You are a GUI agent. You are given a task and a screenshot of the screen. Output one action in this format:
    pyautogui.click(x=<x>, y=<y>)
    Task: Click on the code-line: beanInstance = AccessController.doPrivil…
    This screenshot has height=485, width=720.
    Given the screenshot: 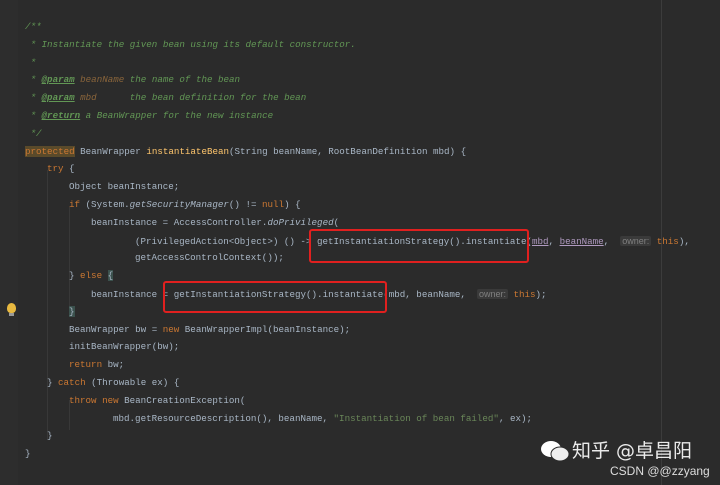 What is the action you would take?
    pyautogui.click(x=215, y=223)
    